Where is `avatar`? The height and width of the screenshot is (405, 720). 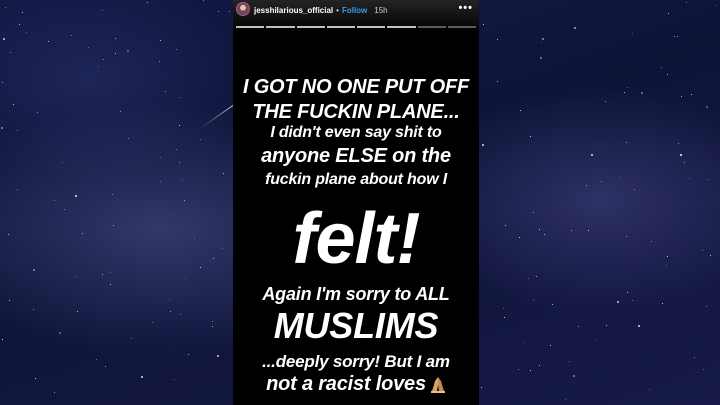
avatar is located at coordinates (243, 9).